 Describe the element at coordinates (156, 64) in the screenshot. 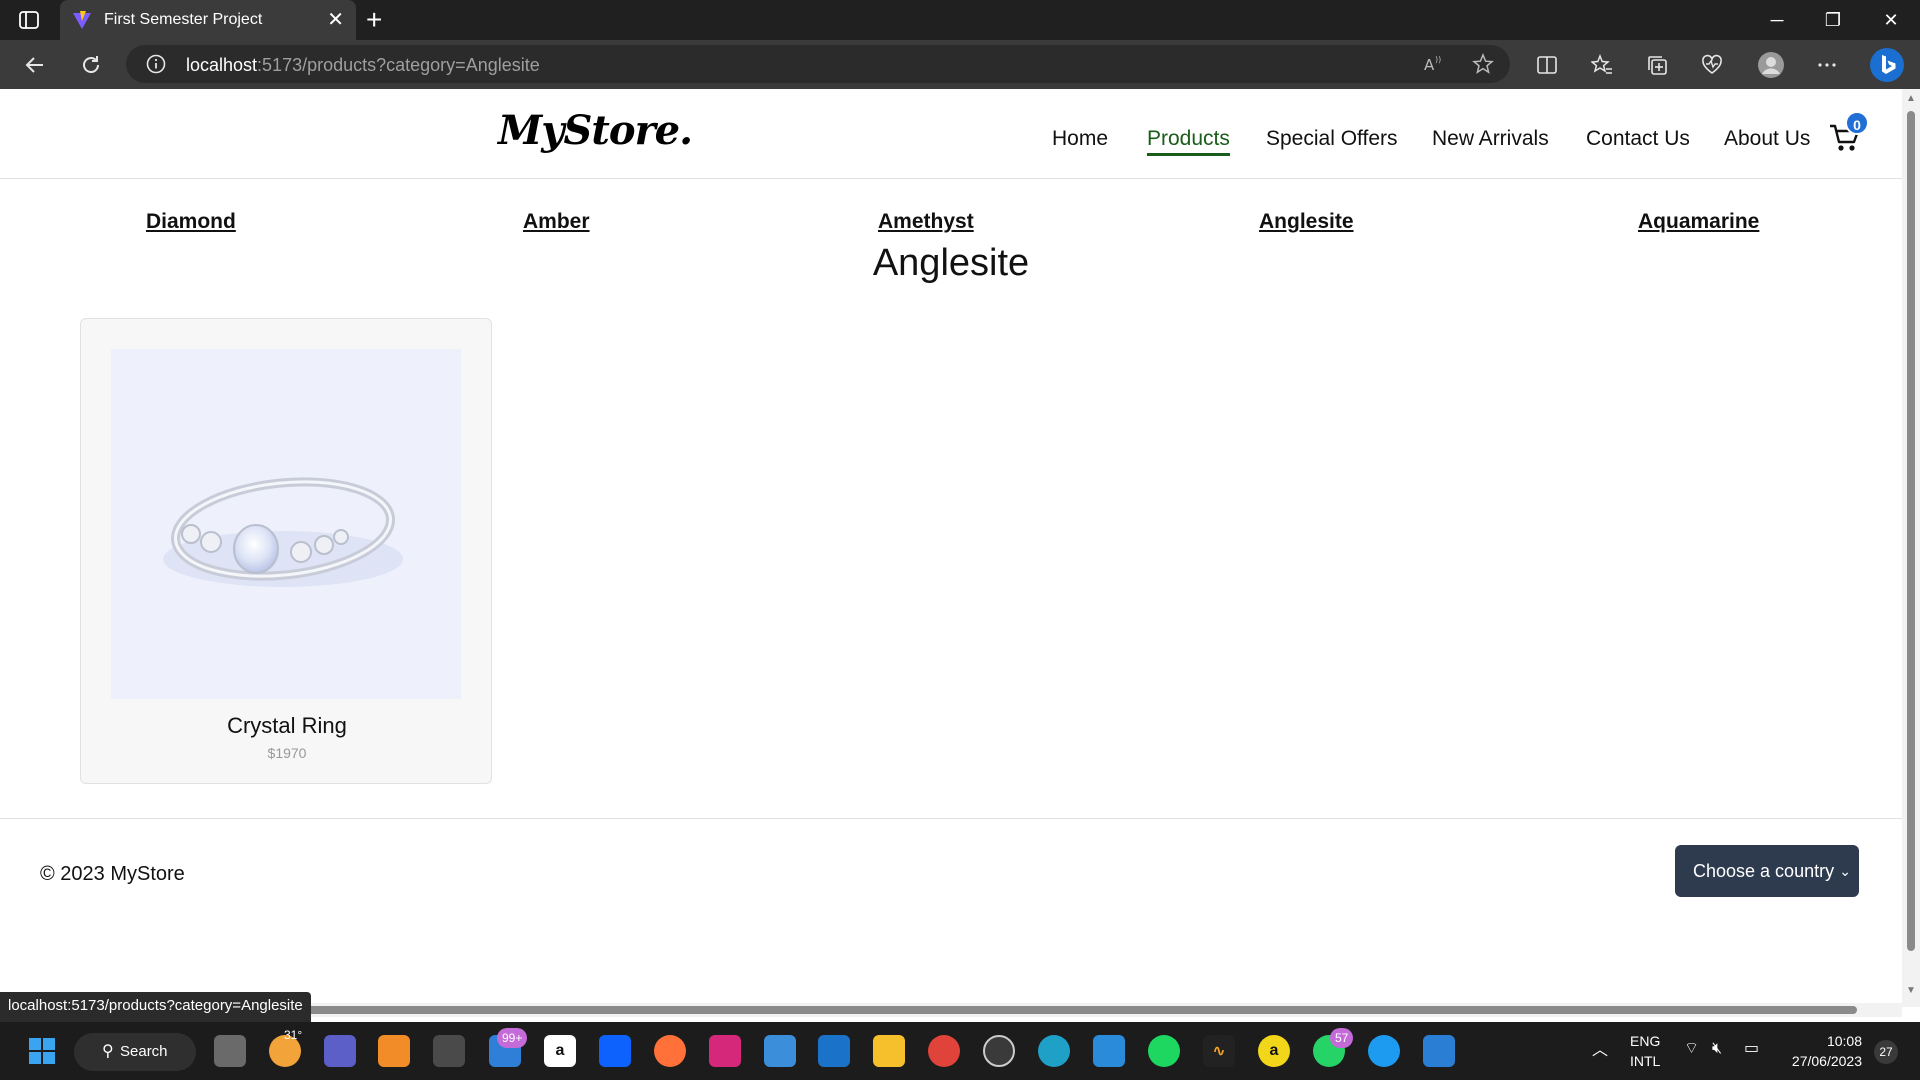

I see `site-info-icon` at that location.